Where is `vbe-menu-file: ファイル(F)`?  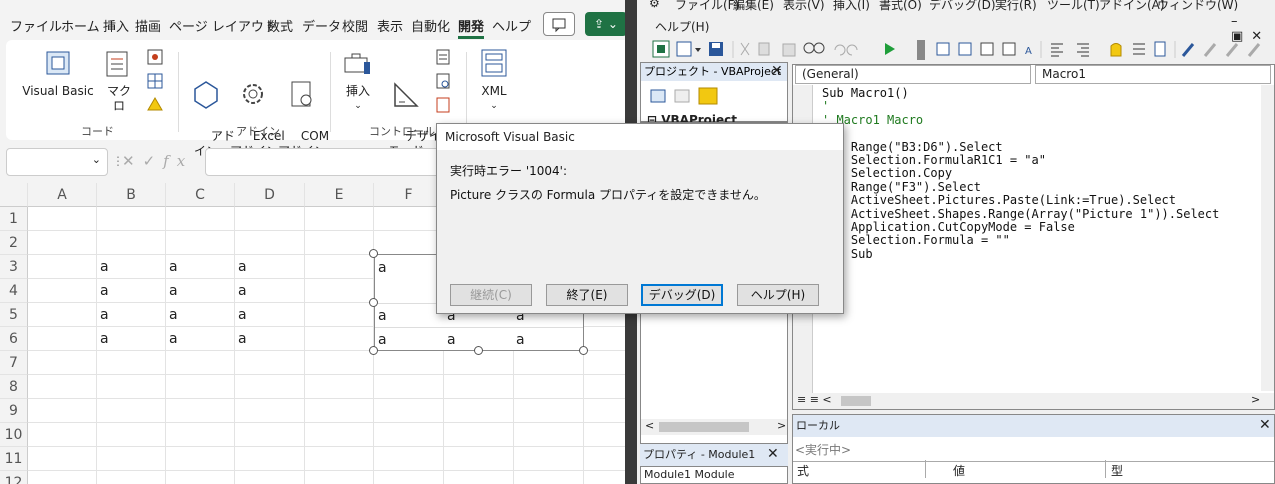 vbe-menu-file: ファイル(F) is located at coordinates (707, 6).